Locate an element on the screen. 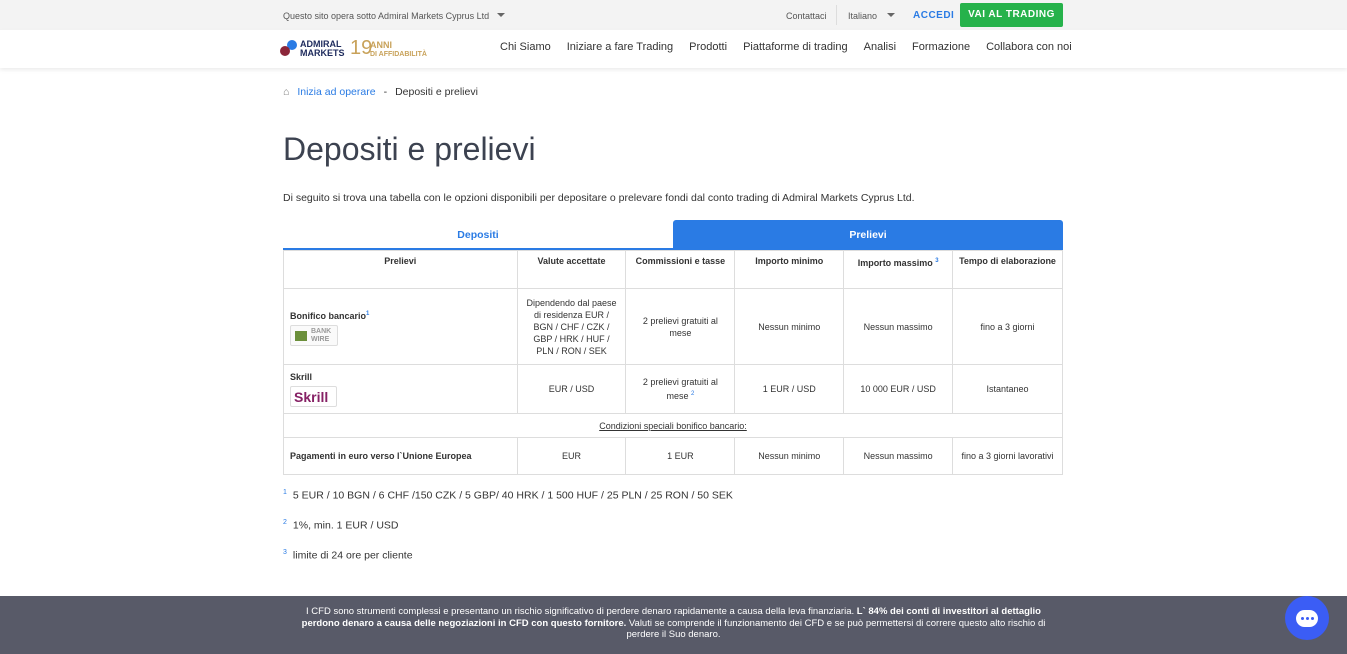  special-conditions: Condizioni speciali bonifico bancario: is located at coordinates (673, 425).